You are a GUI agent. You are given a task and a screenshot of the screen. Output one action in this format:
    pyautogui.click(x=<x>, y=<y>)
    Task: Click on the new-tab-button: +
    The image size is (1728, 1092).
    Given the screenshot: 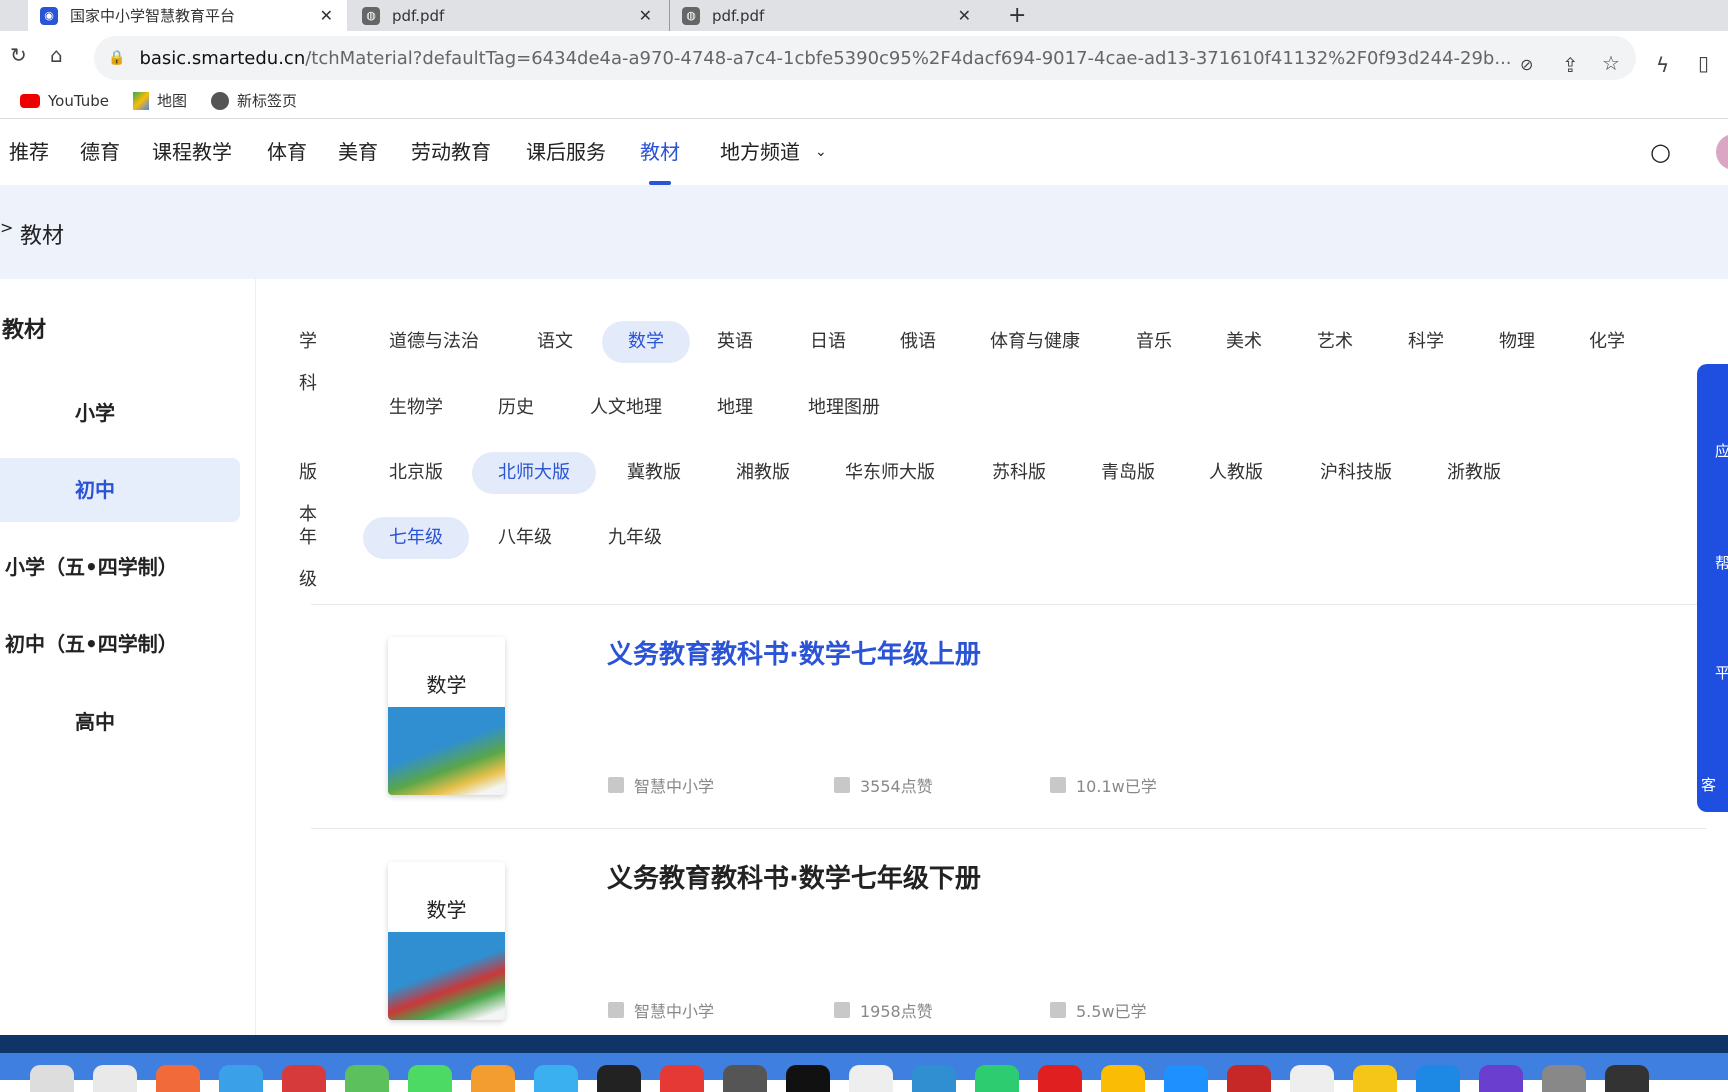 What is the action you would take?
    pyautogui.click(x=1011, y=15)
    